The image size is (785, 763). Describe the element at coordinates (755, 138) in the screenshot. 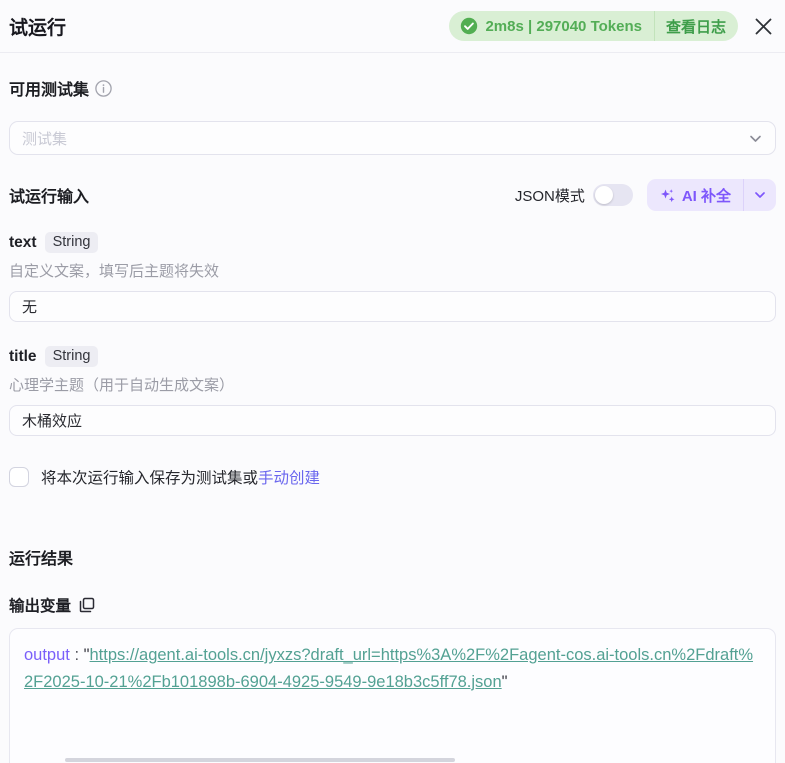

I see `chevron-down-icon` at that location.